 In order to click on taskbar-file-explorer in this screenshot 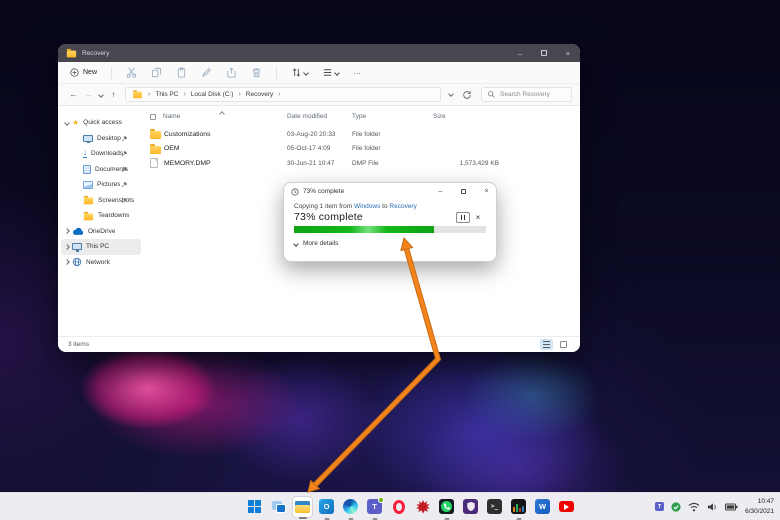, I will do `click(302, 507)`.